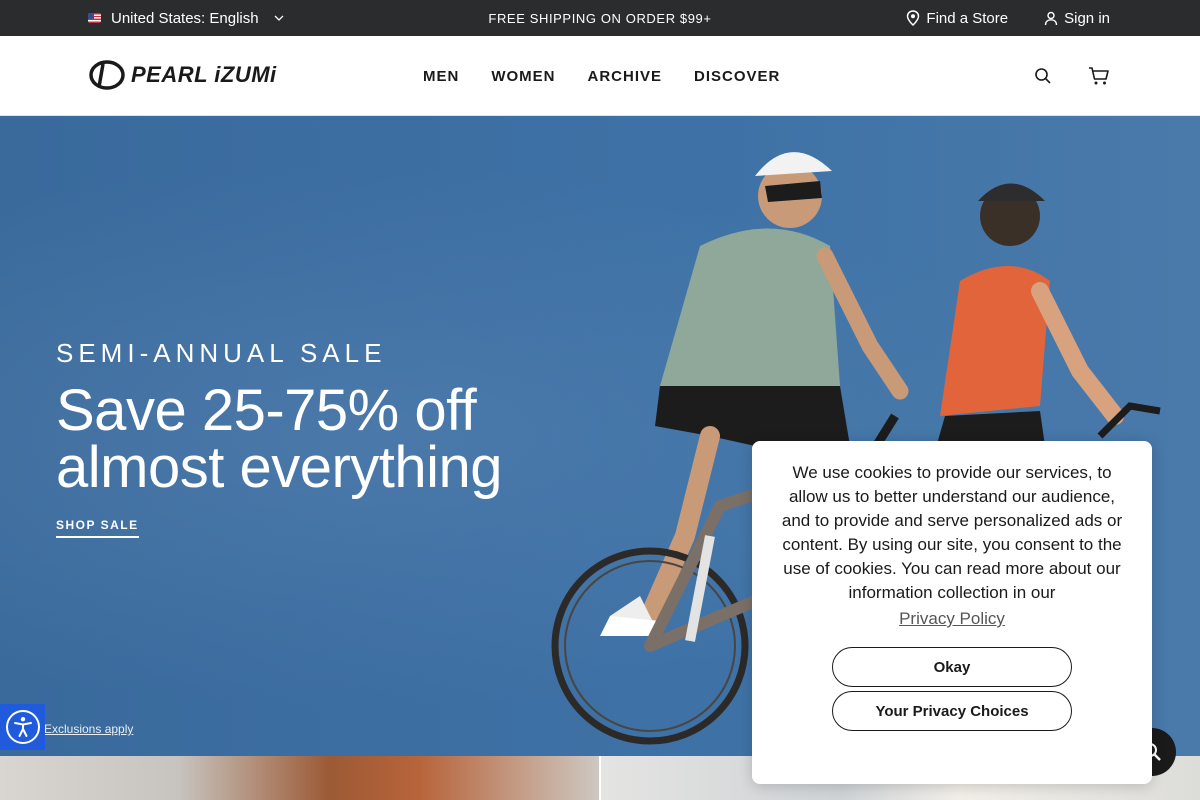 The width and height of the screenshot is (1200, 800). I want to click on exclusions-link: Exclusions apply, so click(88, 729).